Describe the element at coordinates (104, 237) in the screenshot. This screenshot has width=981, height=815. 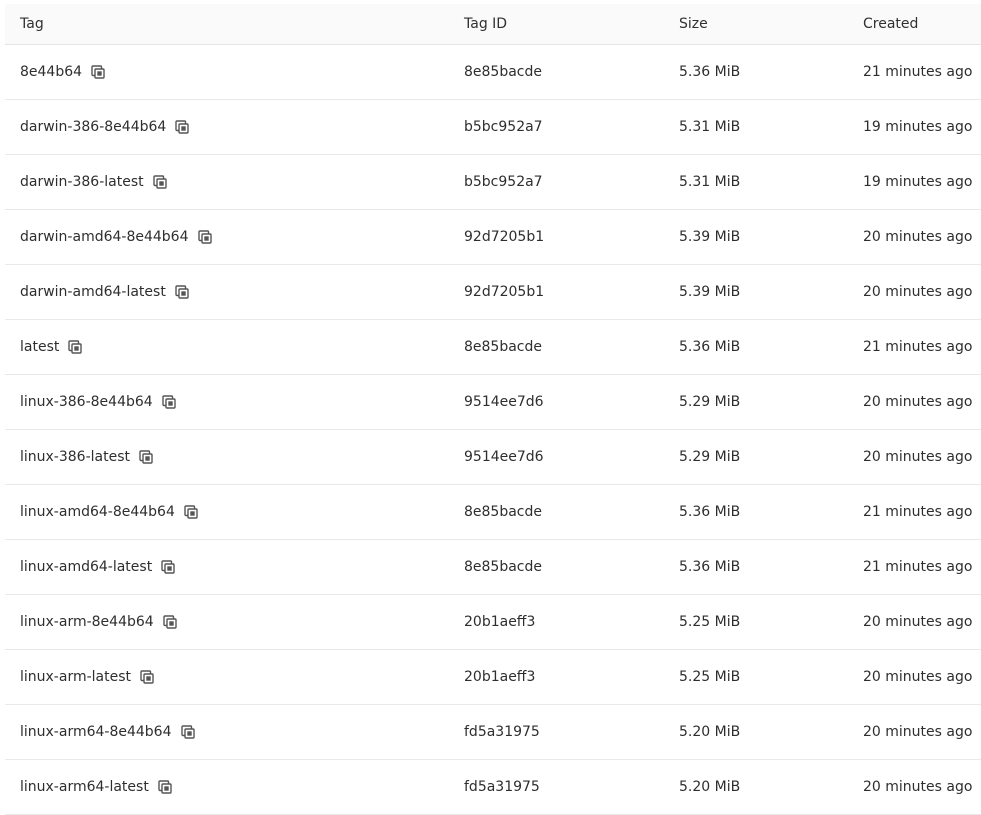
I see `tag-name: darwin-amd64-8e44b64` at that location.